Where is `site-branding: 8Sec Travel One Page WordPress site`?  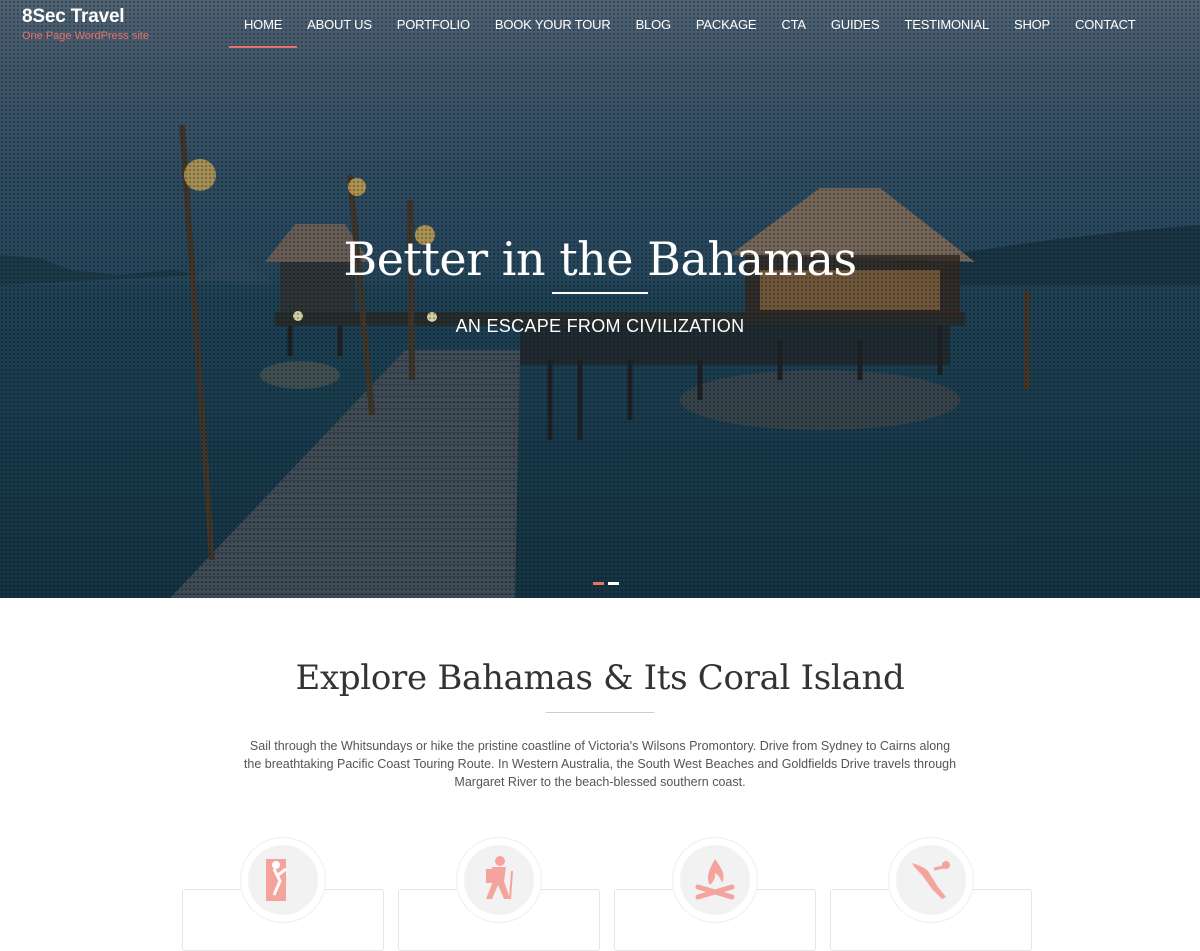
site-branding: 8Sec Travel One Page WordPress site is located at coordinates (85, 24).